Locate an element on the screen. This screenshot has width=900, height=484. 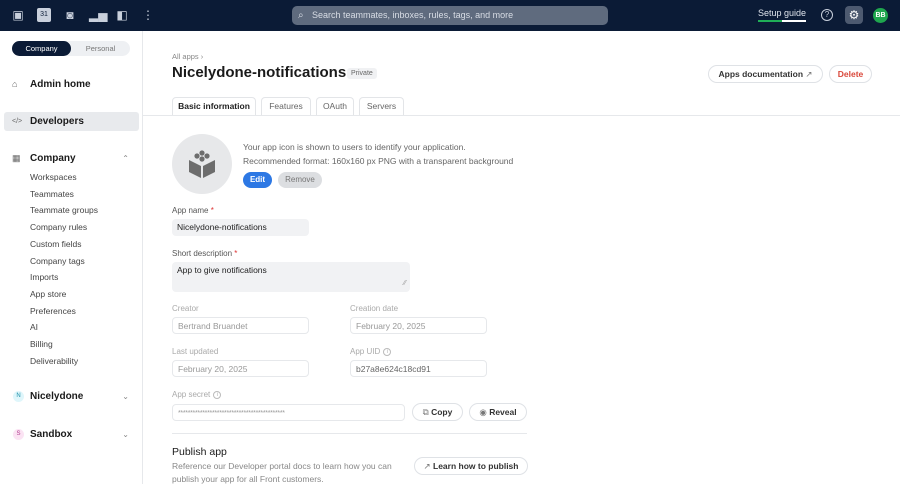
app-icon is located at coordinates (202, 164).